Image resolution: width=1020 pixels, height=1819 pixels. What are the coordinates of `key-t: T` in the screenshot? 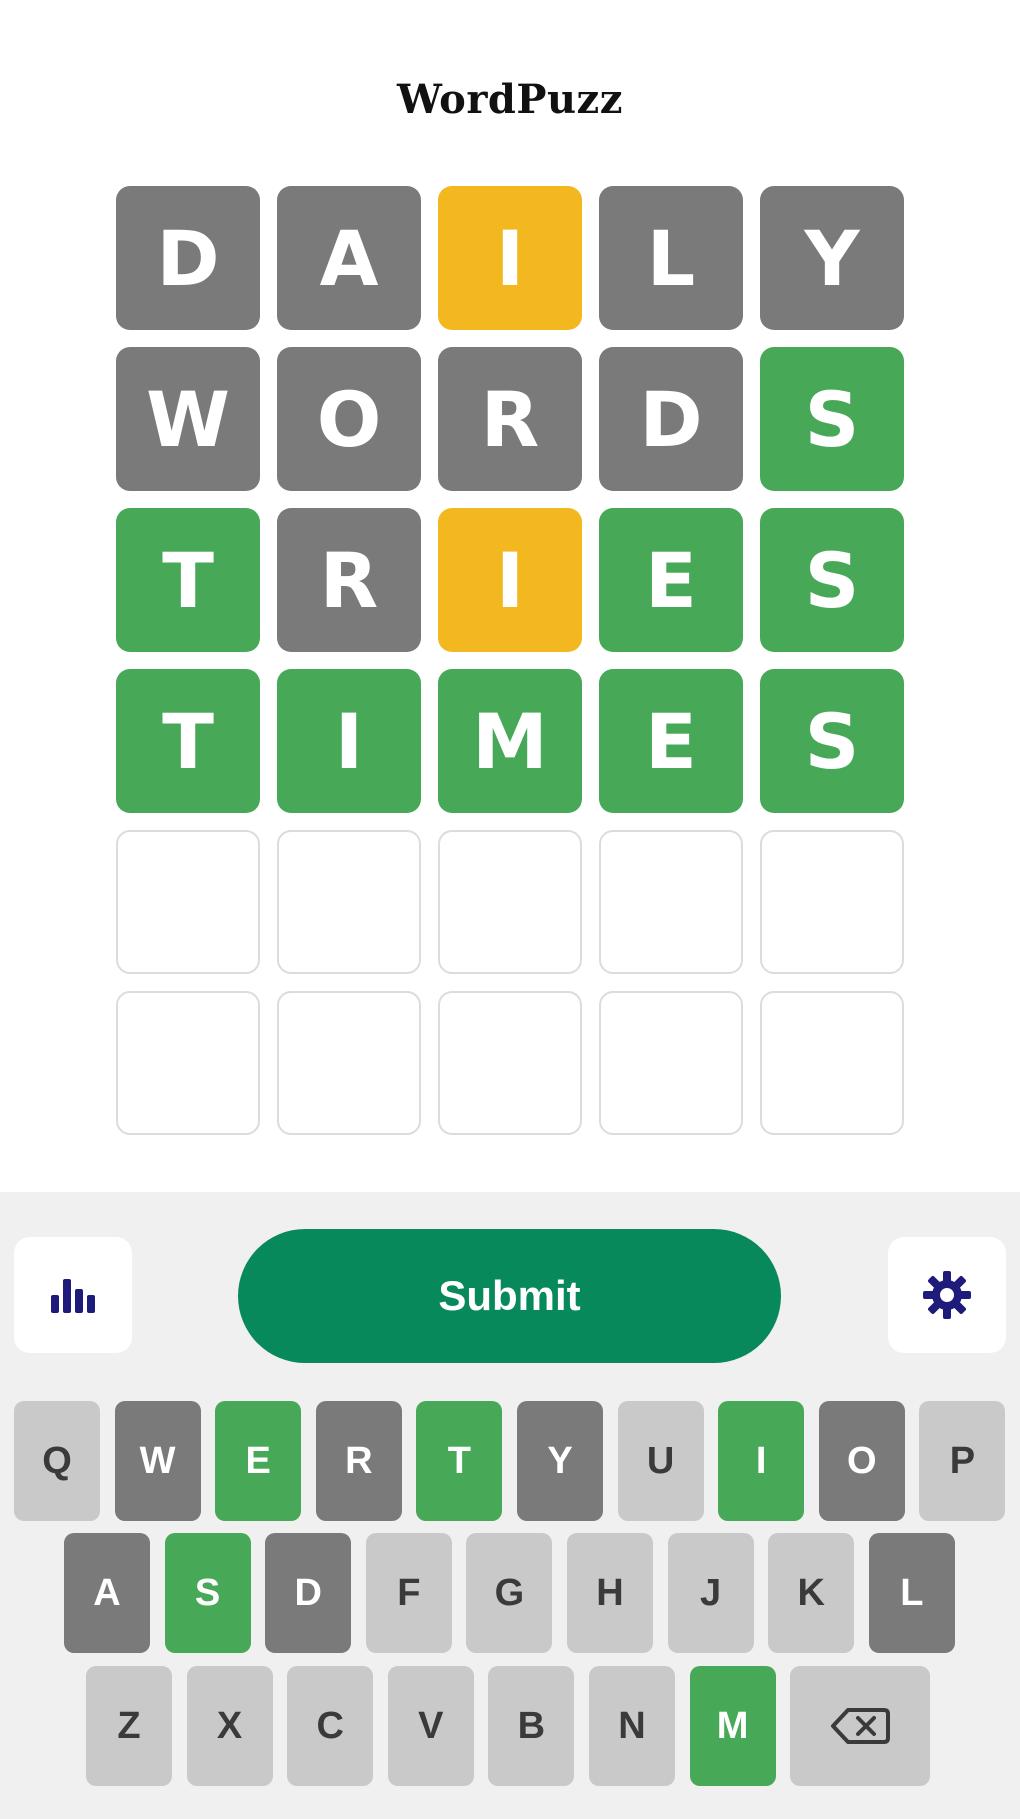 It's located at (459, 1461).